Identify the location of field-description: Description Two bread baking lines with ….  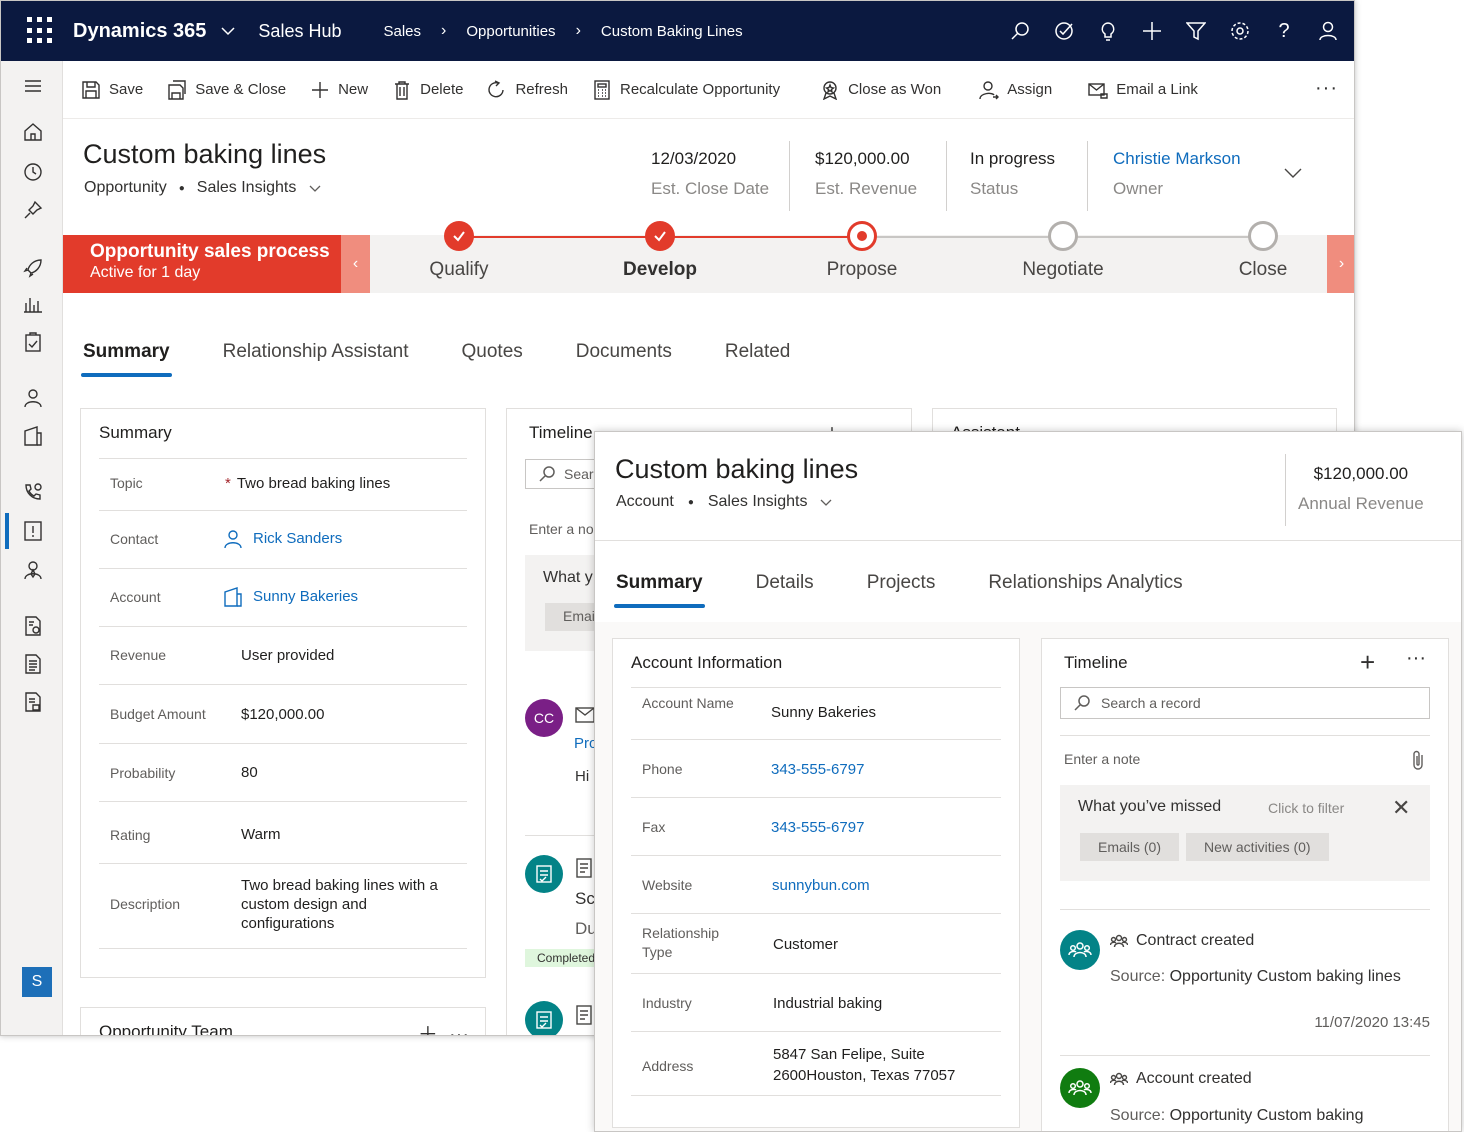
(283, 906).